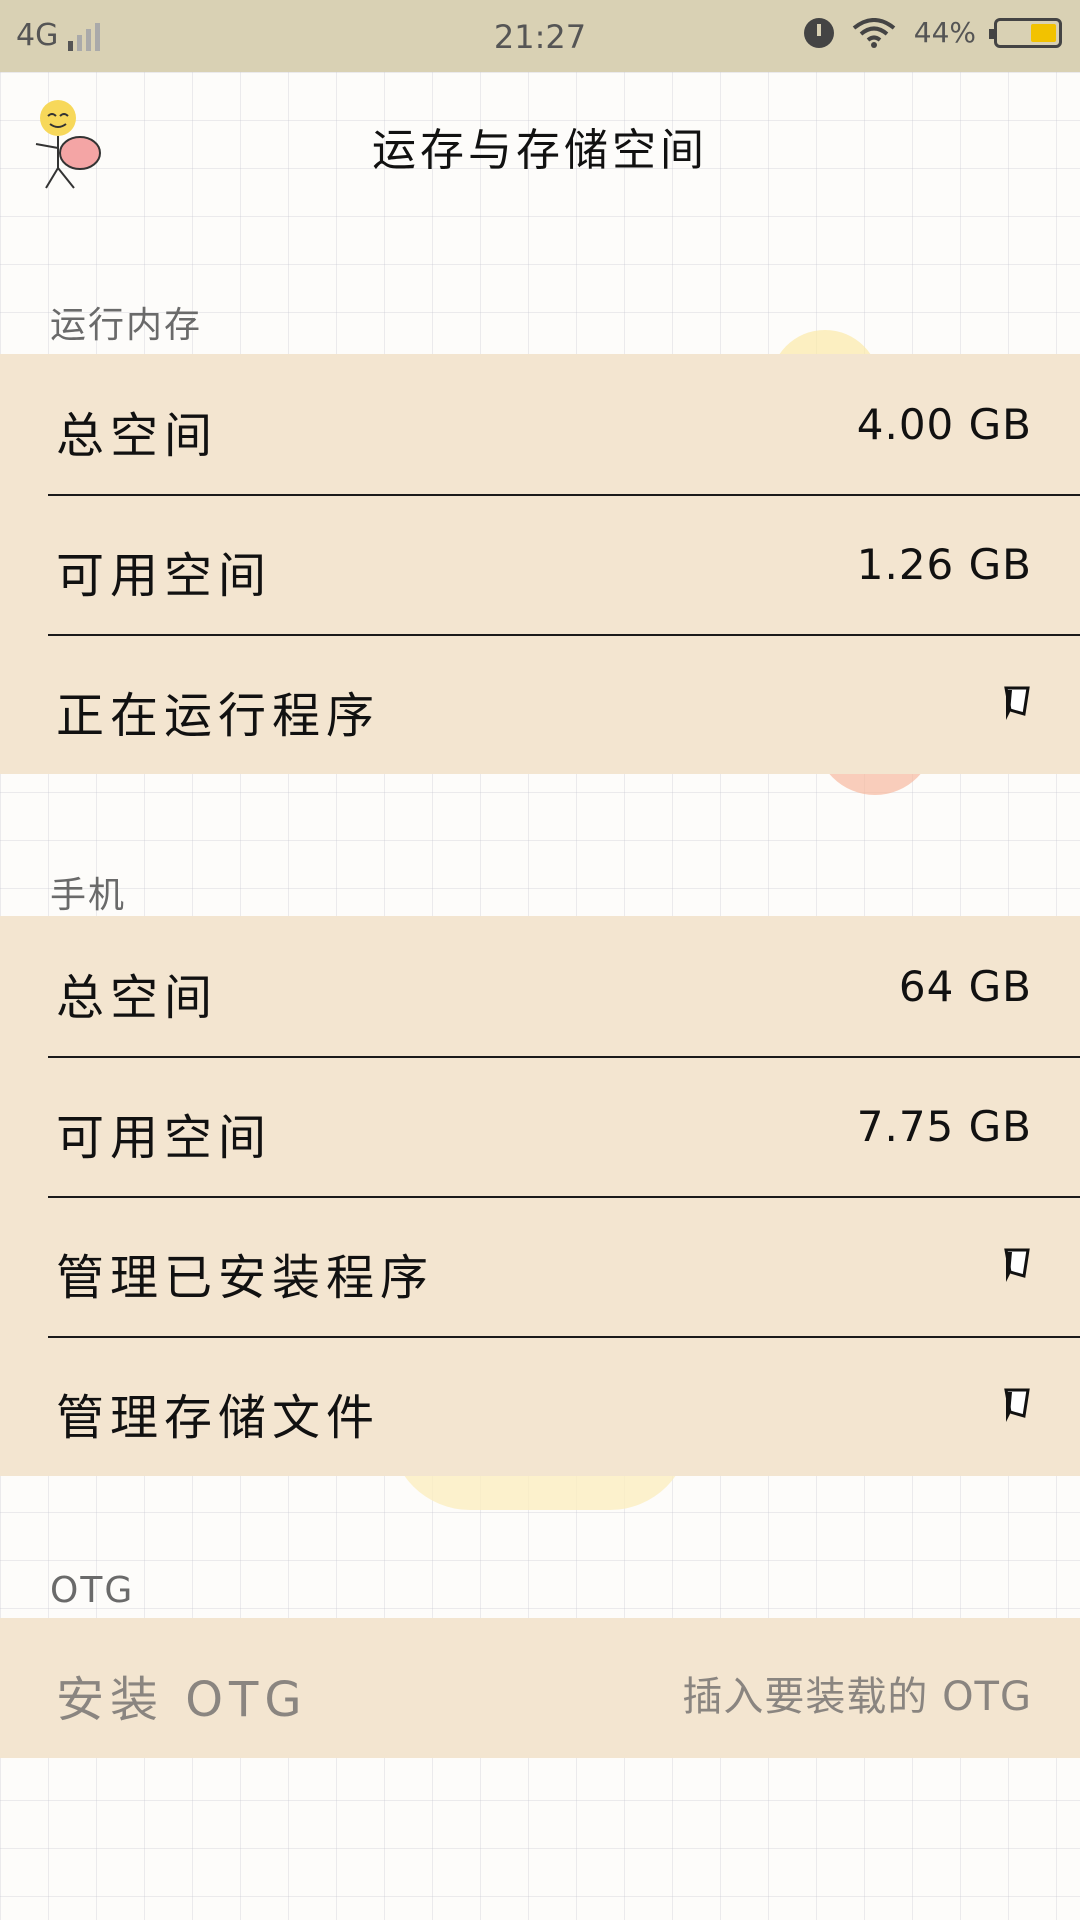  What do you see at coordinates (540, 1126) in the screenshot?
I see `phone-available-row: 可用空间 7.75 GB` at bounding box center [540, 1126].